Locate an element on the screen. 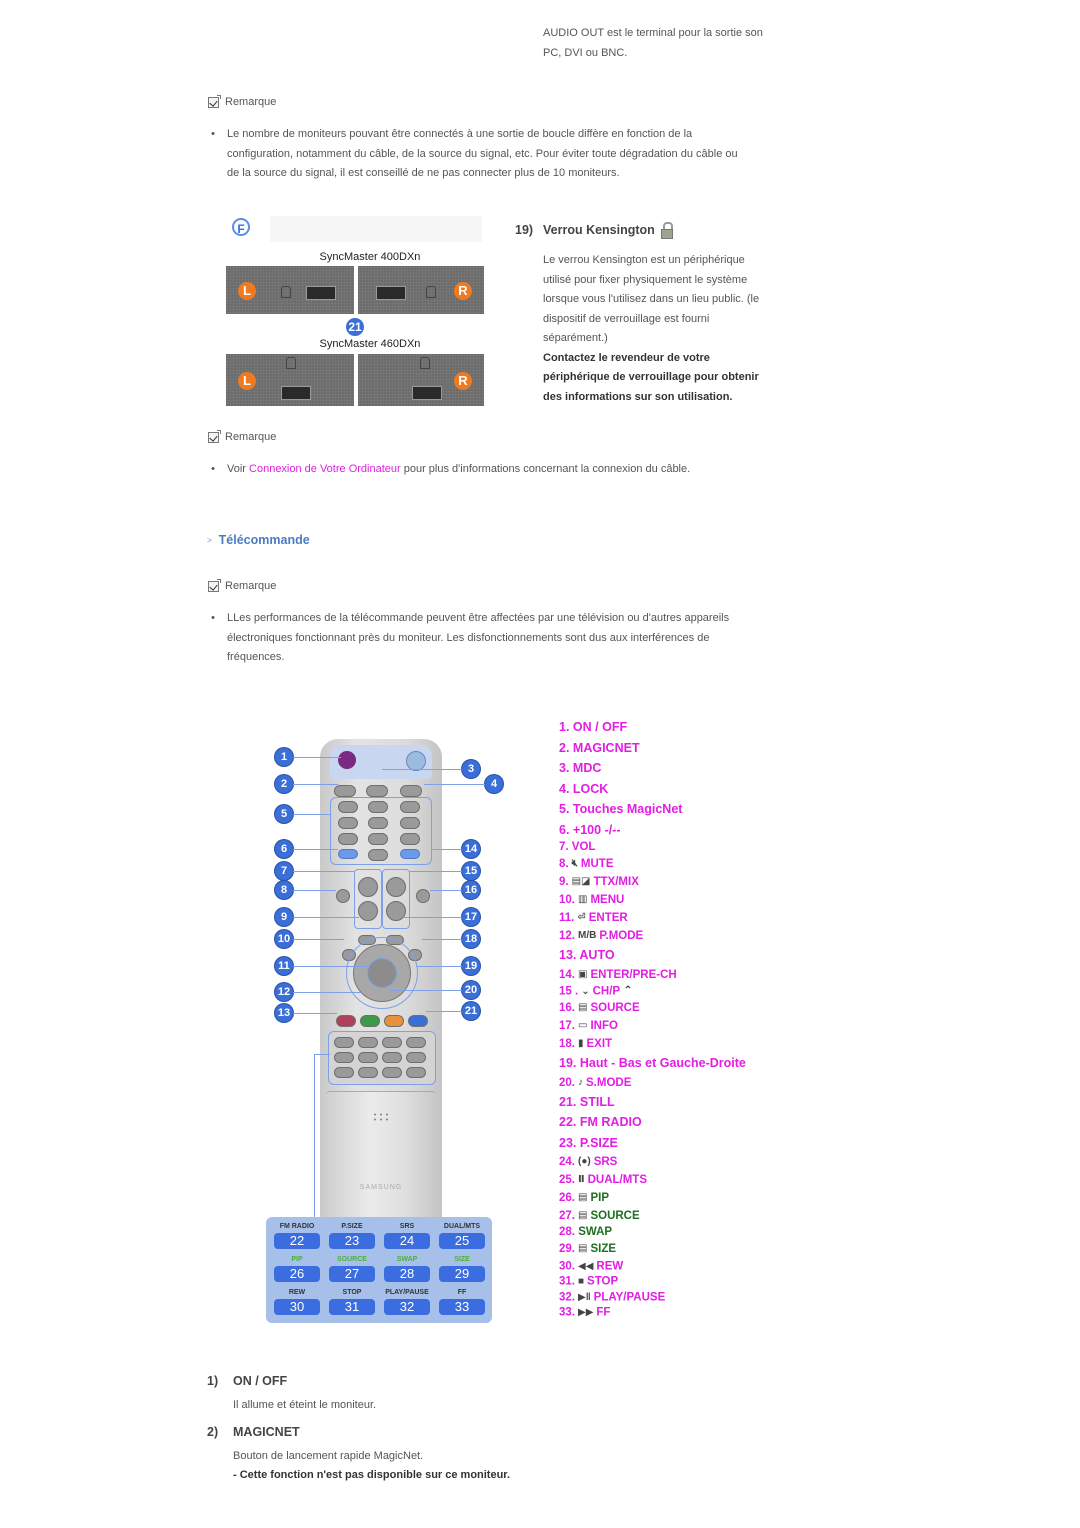 The height and width of the screenshot is (1528, 1080). callout-4: 4 is located at coordinates (494, 784).